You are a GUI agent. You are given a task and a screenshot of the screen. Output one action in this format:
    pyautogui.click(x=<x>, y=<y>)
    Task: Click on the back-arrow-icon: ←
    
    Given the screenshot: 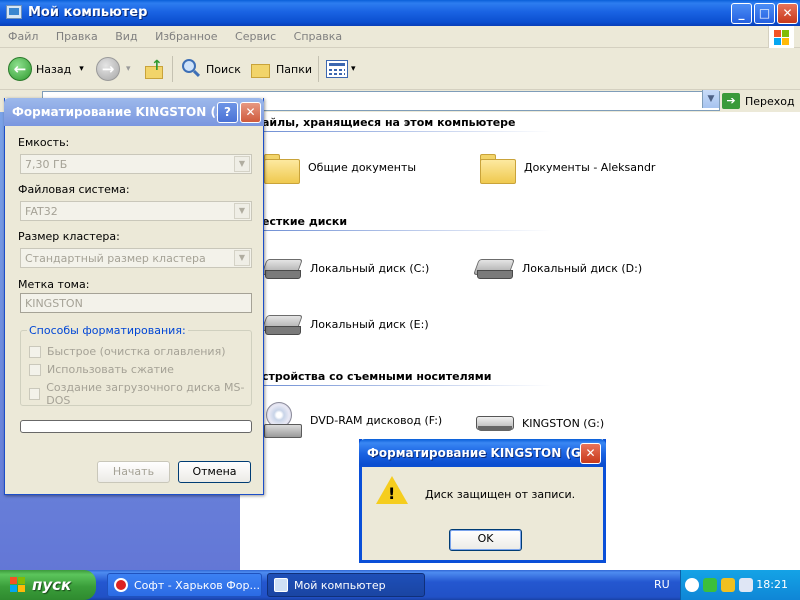 What is the action you would take?
    pyautogui.click(x=20, y=69)
    